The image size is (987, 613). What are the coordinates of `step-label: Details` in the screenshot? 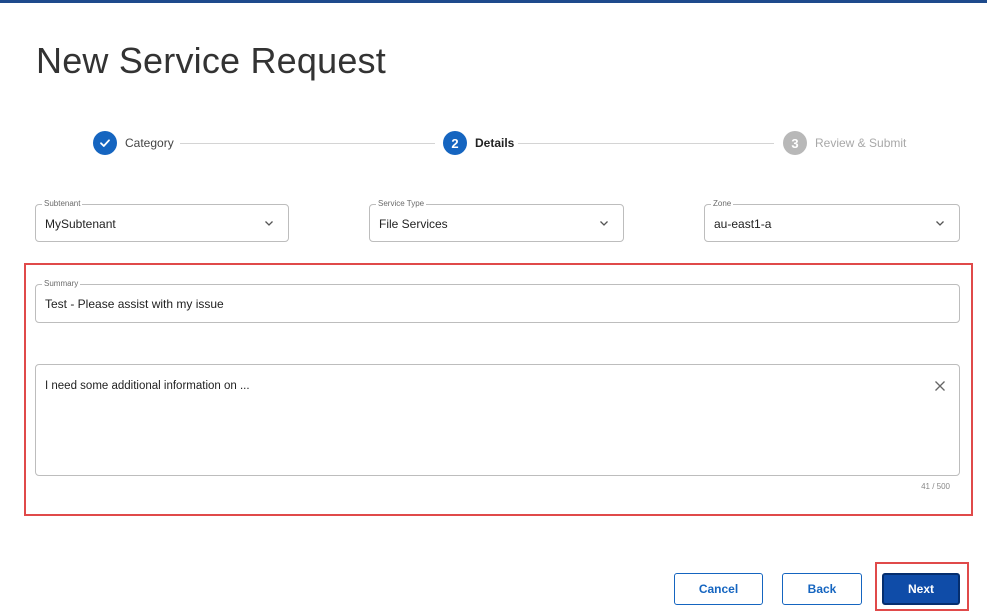 It's located at (495, 143).